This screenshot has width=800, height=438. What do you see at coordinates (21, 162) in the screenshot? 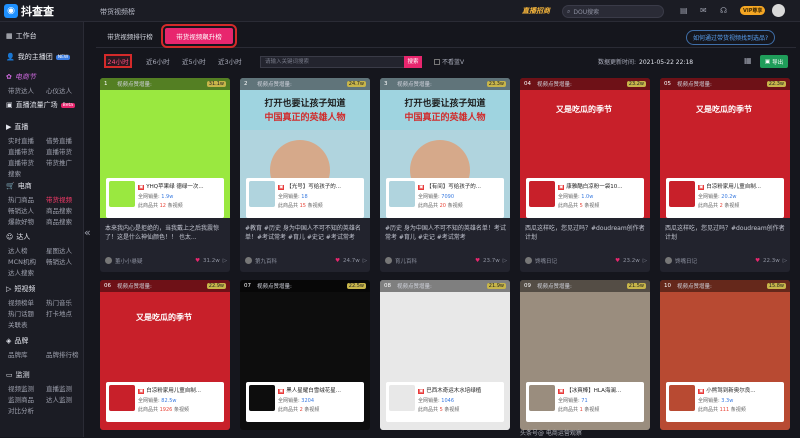
I see `sidebar-sub-live-5: 直播带货` at bounding box center [21, 162].